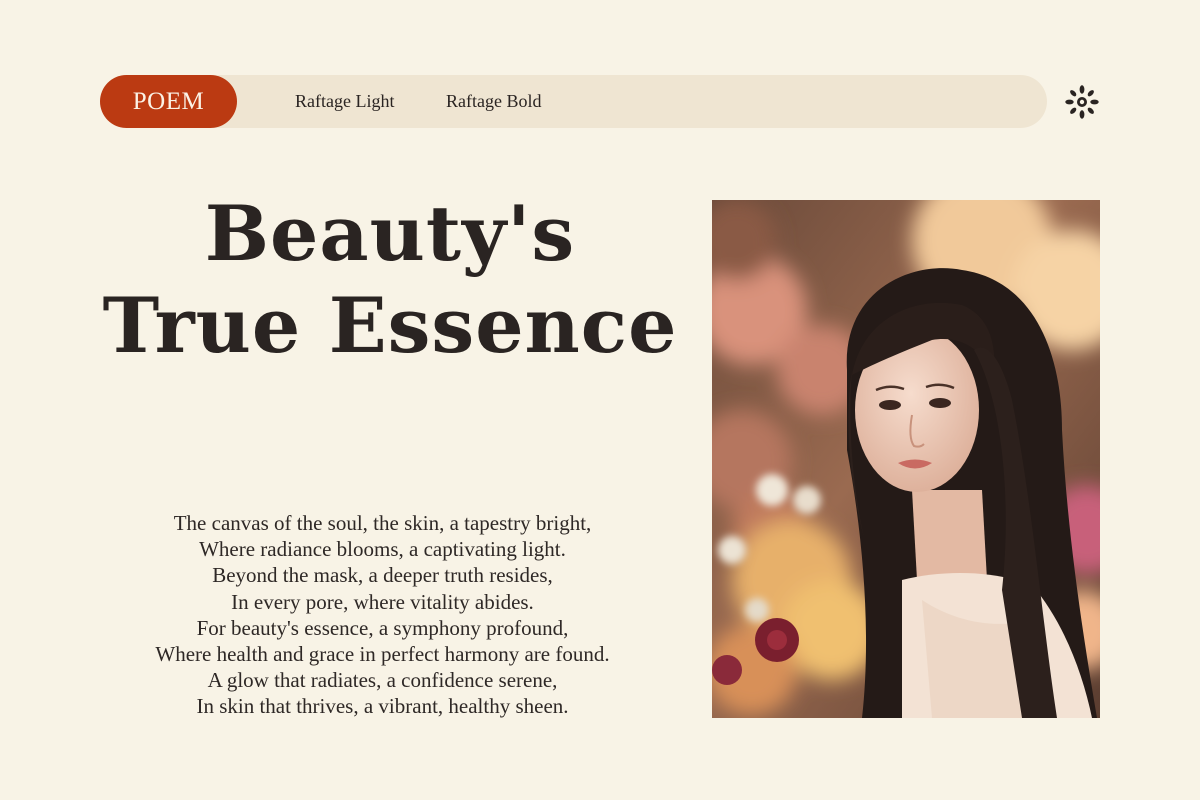  I want to click on nav-link-raftage-light: Raftage Light, so click(344, 101).